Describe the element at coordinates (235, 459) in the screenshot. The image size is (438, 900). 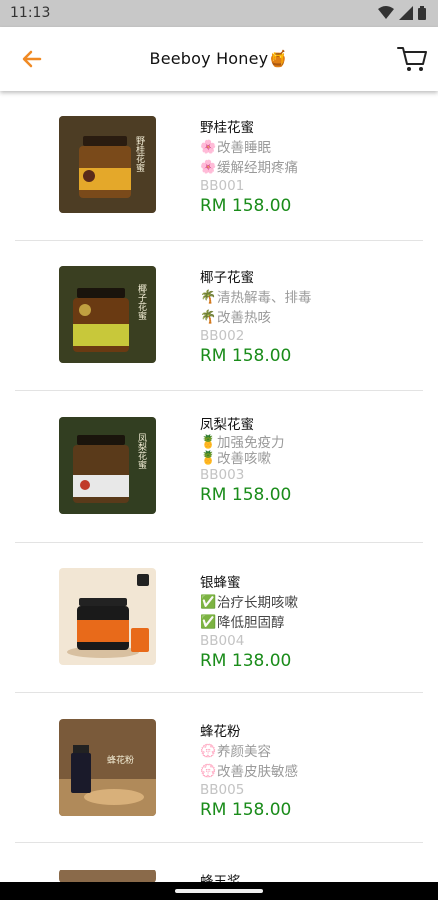
I see `product-feature: 🍍 改善咳嗽` at that location.